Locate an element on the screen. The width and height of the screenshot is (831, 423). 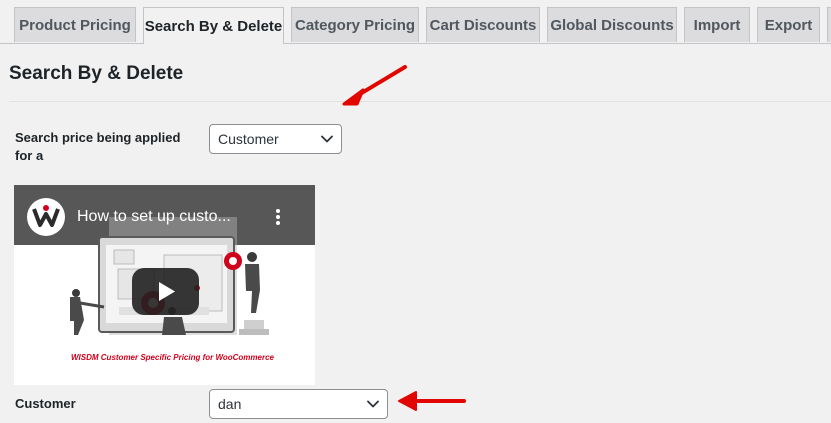
tab-import: Import is located at coordinates (717, 24).